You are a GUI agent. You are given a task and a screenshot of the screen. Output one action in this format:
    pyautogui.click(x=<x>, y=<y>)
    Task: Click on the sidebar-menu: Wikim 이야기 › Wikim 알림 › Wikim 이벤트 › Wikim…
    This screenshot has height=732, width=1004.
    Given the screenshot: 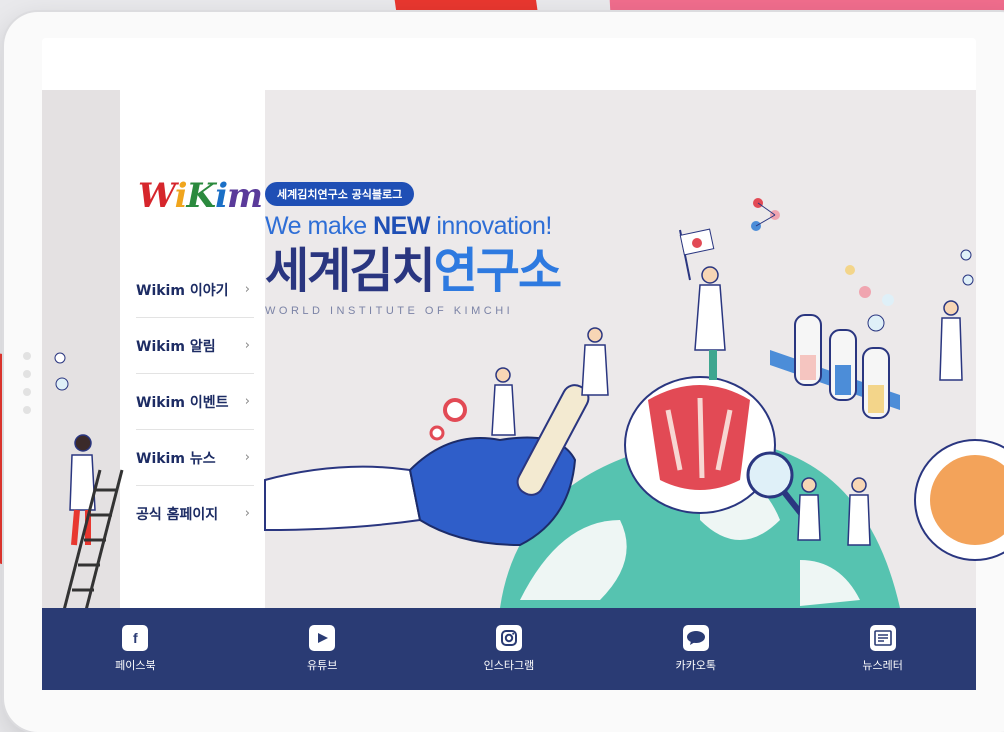 What is the action you would take?
    pyautogui.click(x=195, y=401)
    